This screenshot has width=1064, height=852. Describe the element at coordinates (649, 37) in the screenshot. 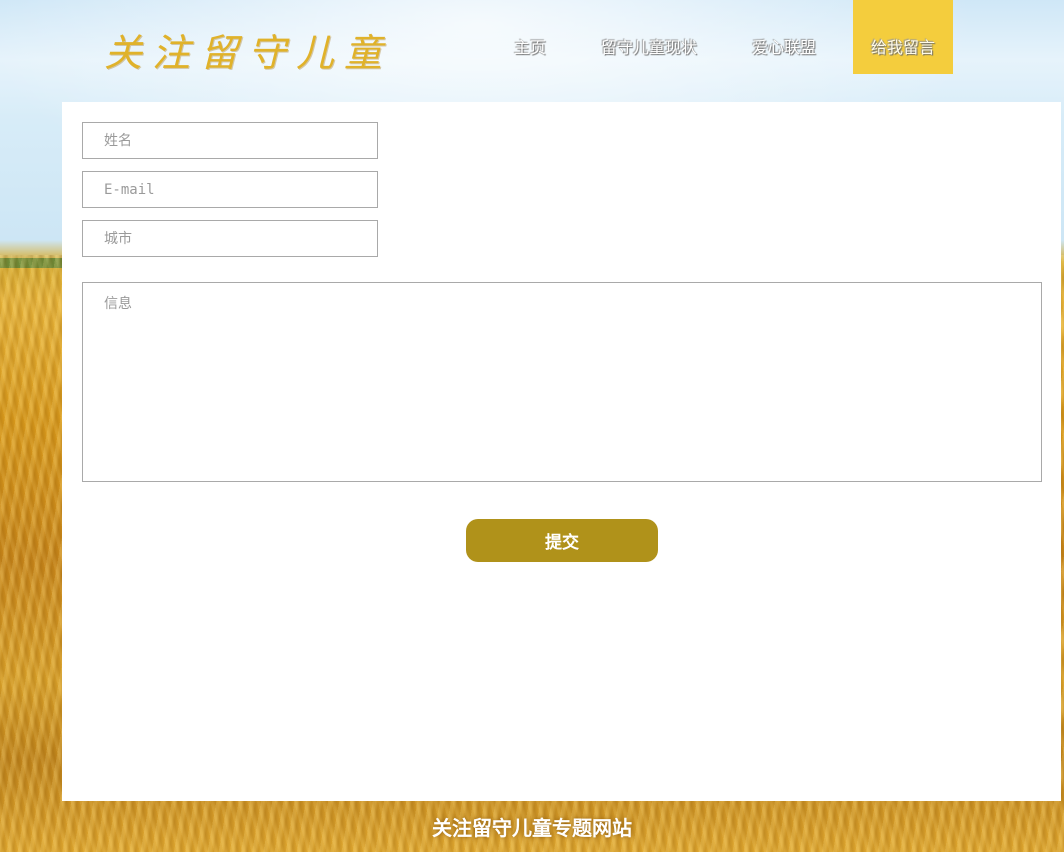

I see `nav-item-status: 留守儿童现状` at that location.